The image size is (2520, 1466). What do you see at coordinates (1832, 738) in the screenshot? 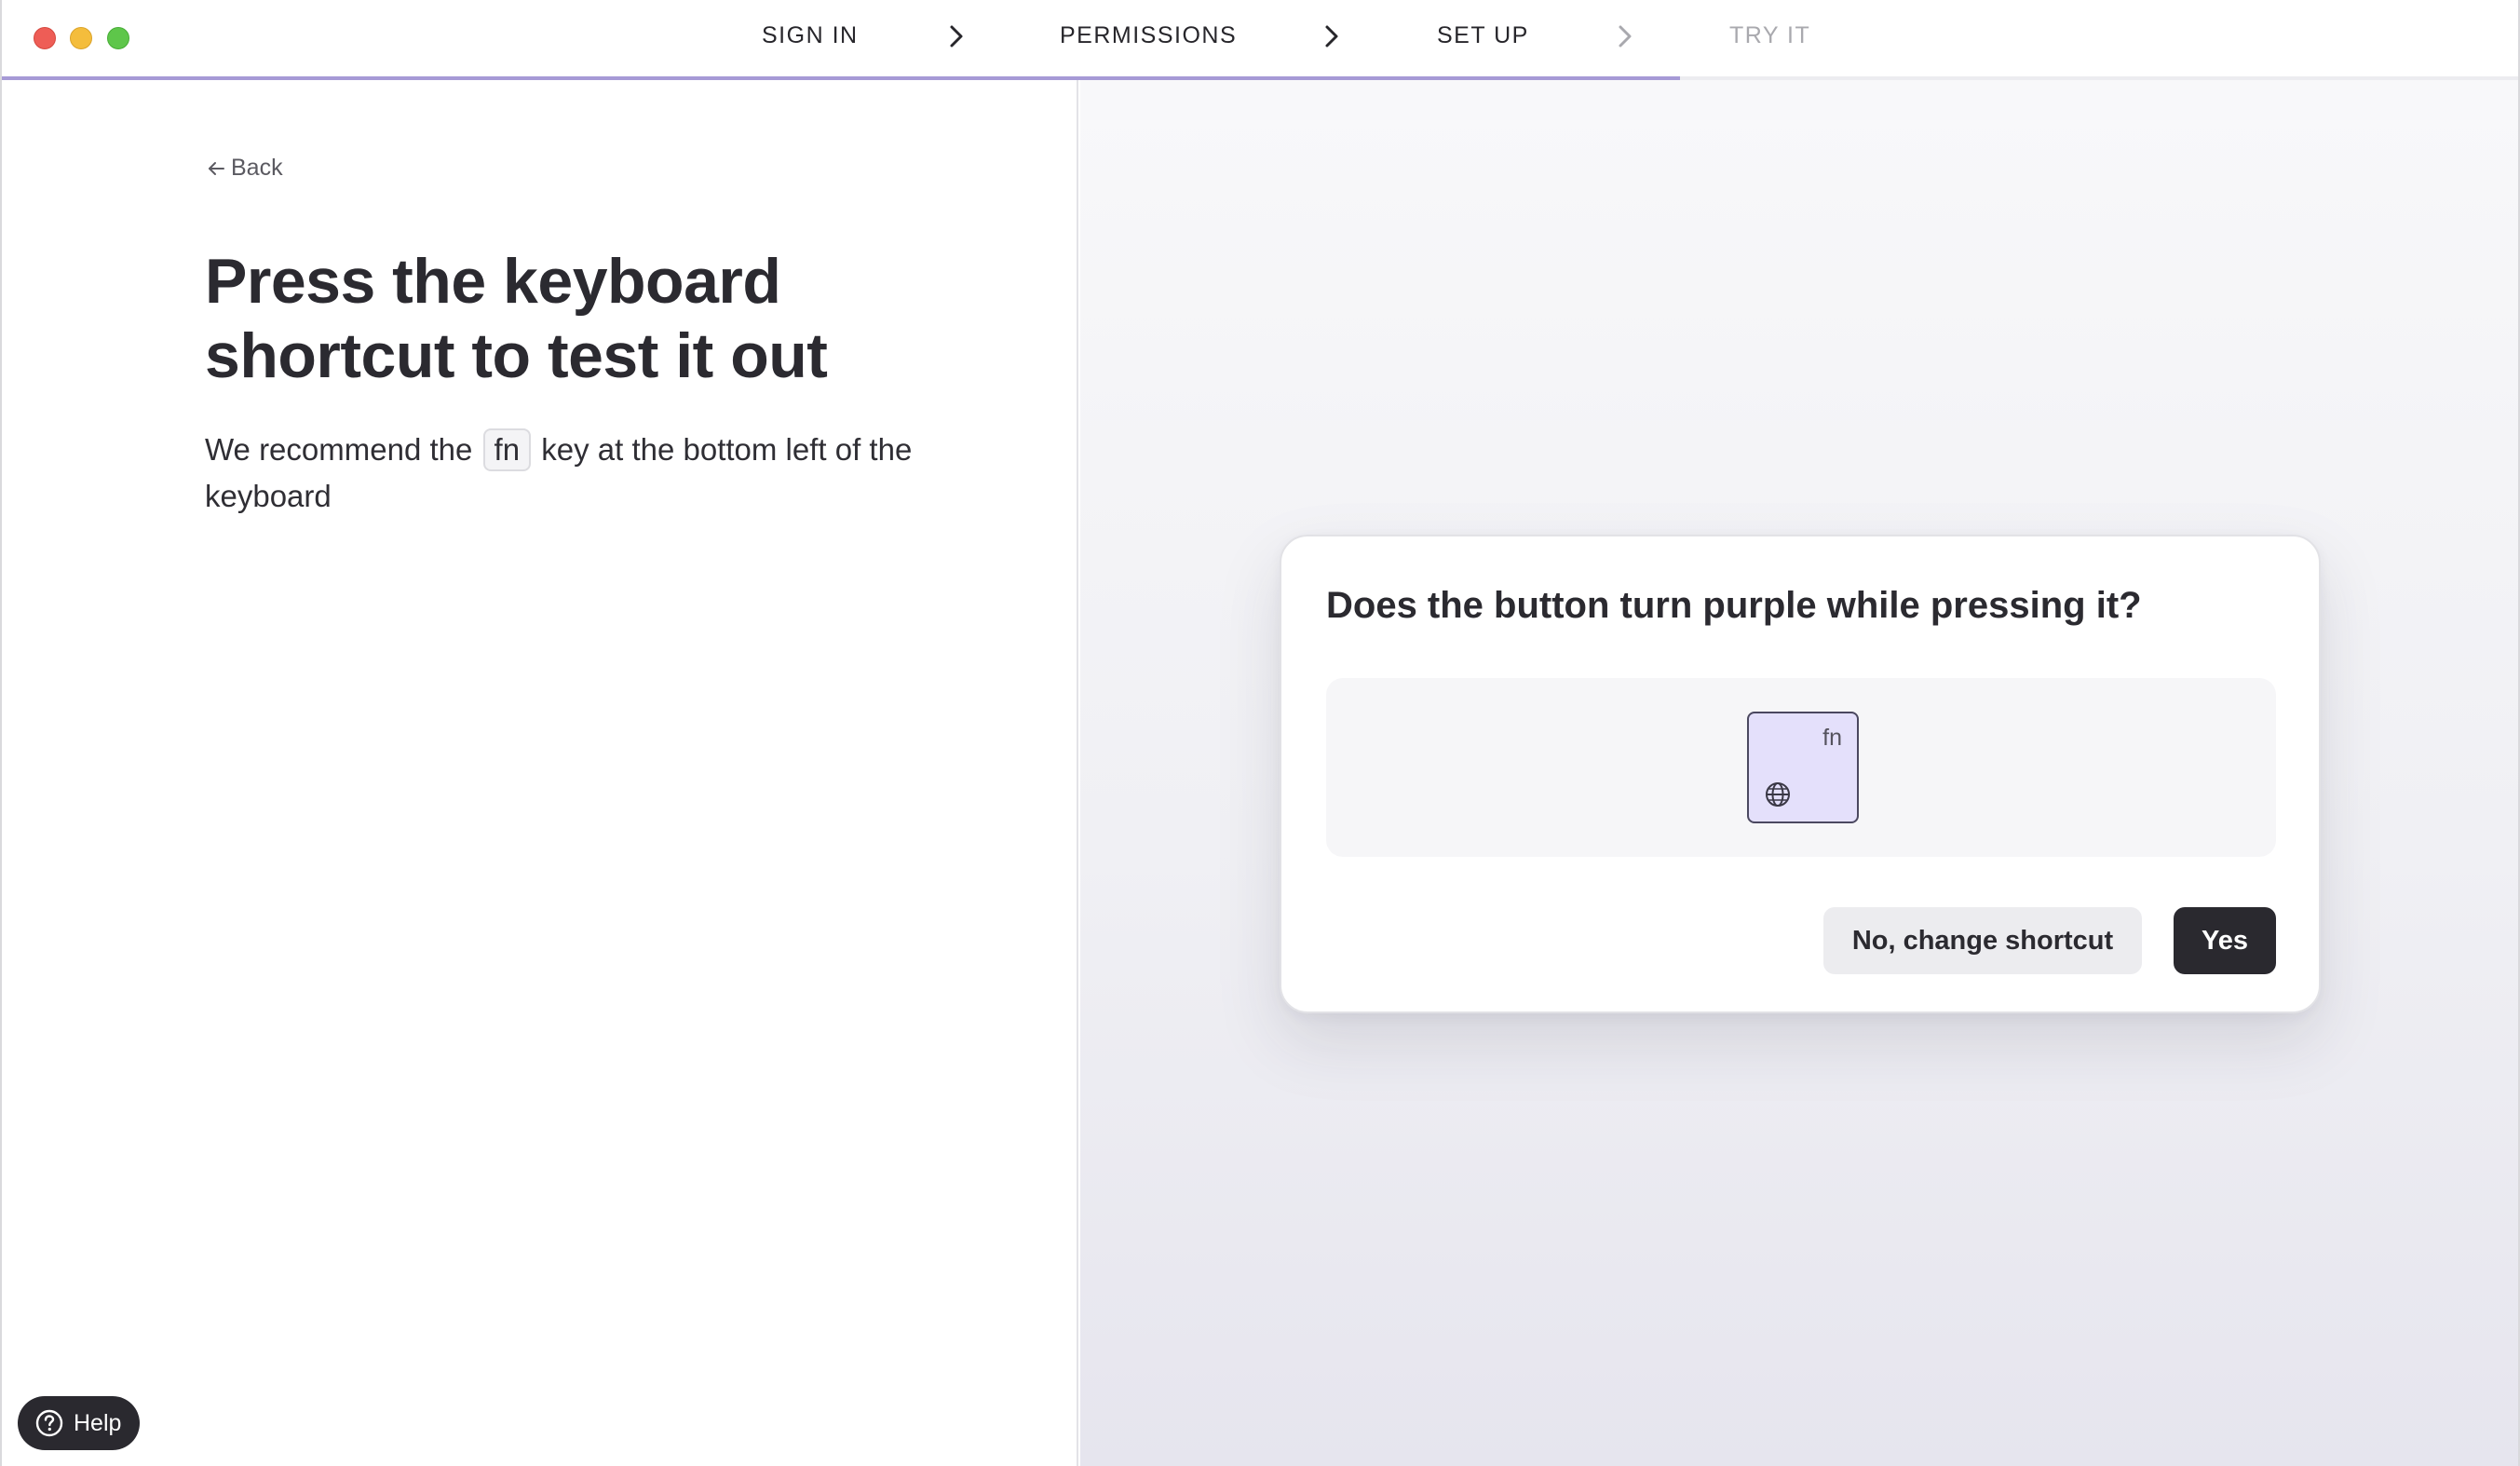
I see `key-label: fn` at bounding box center [1832, 738].